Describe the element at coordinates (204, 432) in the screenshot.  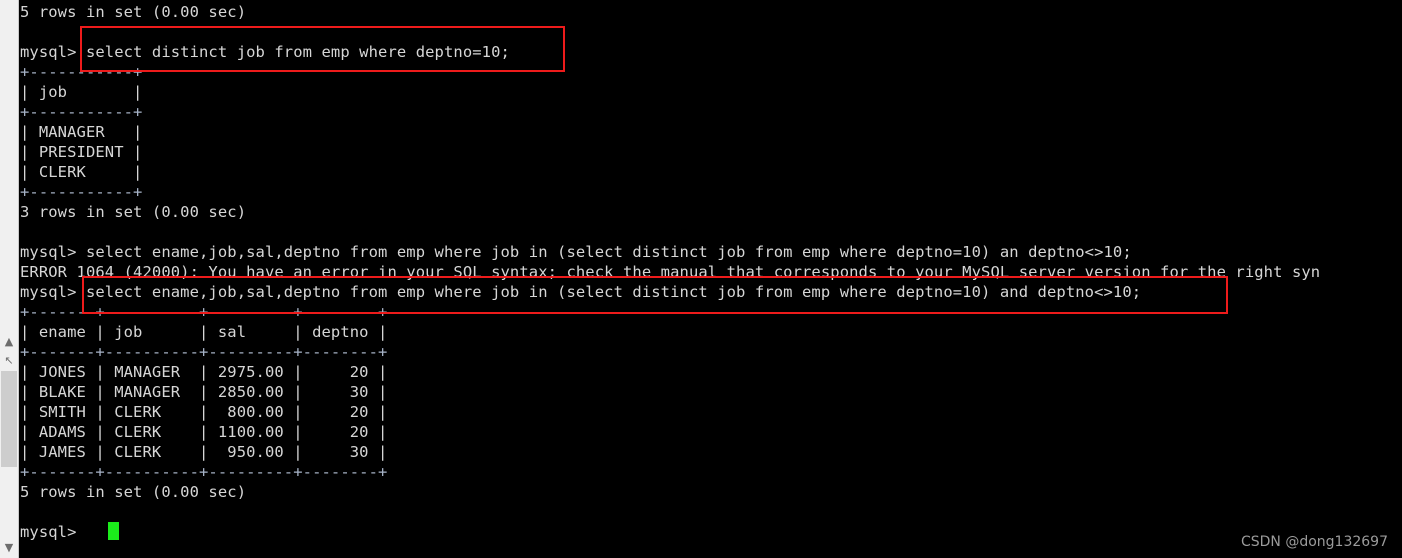
I see `table-row: | ADAMS | CLERK | 1100.00 | 20 |` at that location.